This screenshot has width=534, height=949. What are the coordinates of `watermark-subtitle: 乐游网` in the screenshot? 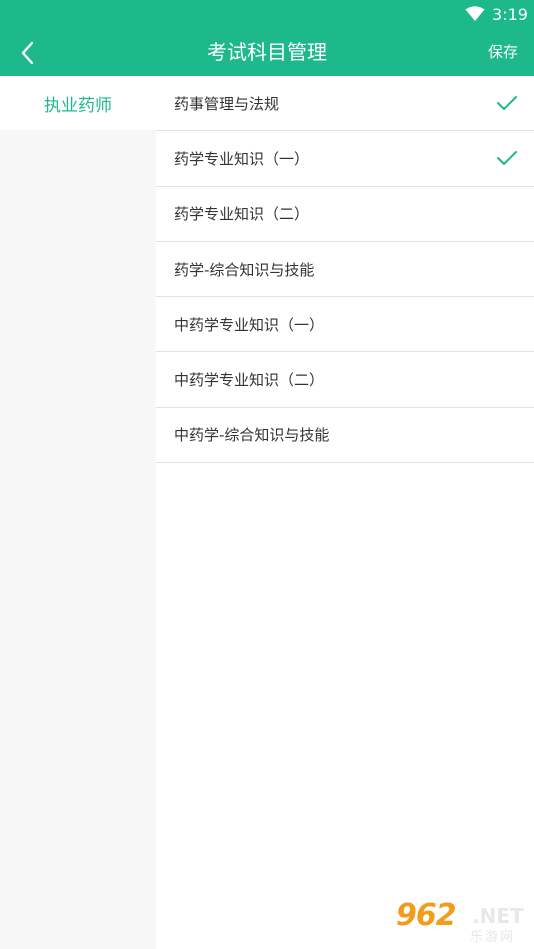 It's located at (493, 937).